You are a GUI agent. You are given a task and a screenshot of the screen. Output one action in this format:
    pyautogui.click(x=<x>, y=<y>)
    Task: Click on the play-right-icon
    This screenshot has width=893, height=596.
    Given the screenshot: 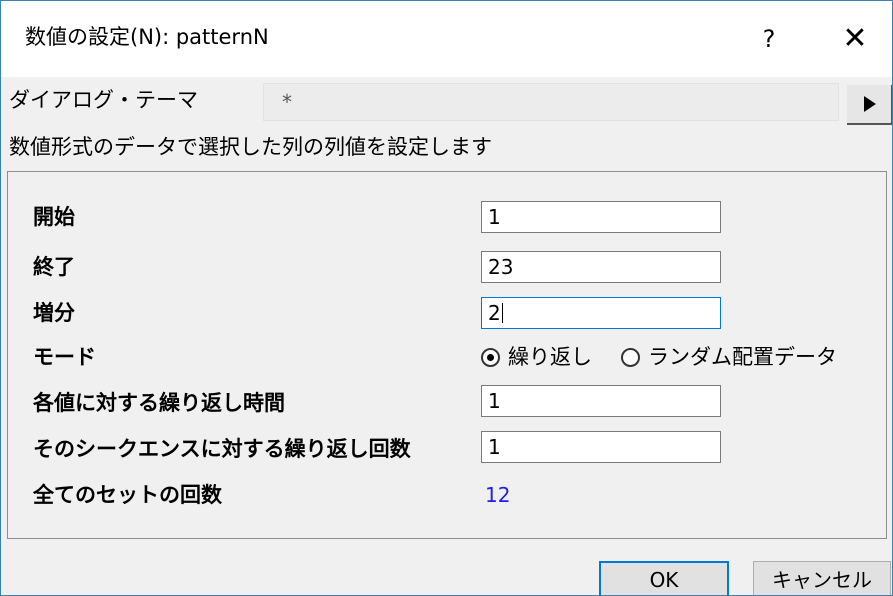 What is the action you would take?
    pyautogui.click(x=870, y=104)
    